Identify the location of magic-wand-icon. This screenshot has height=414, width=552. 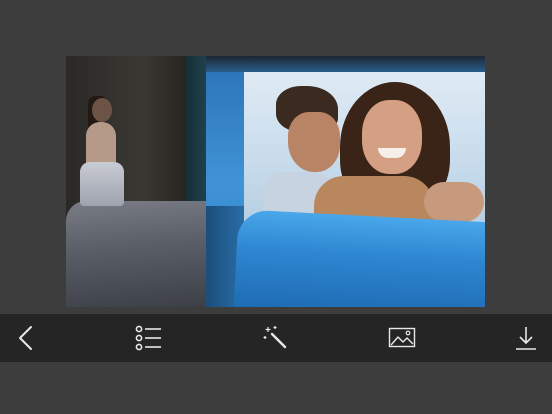
(275, 337).